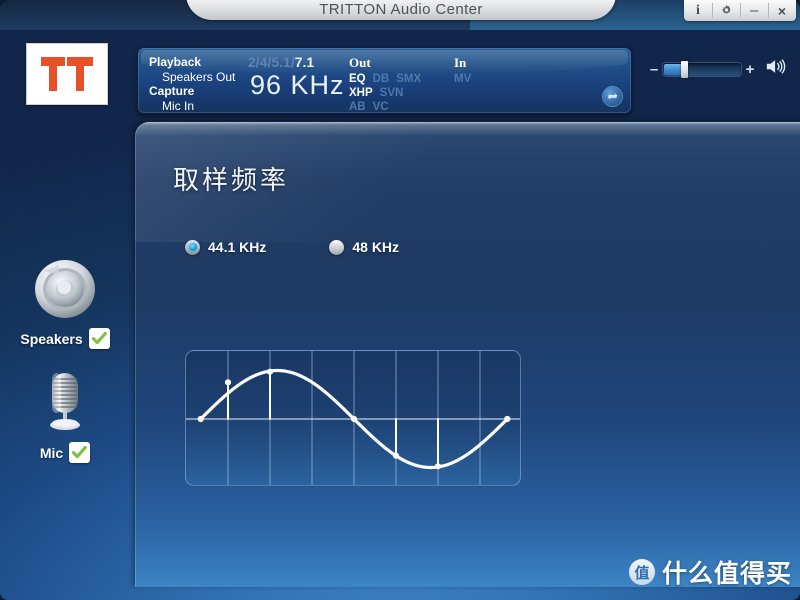 The height and width of the screenshot is (600, 800). I want to click on tritton-logo-icon, so click(67, 74).